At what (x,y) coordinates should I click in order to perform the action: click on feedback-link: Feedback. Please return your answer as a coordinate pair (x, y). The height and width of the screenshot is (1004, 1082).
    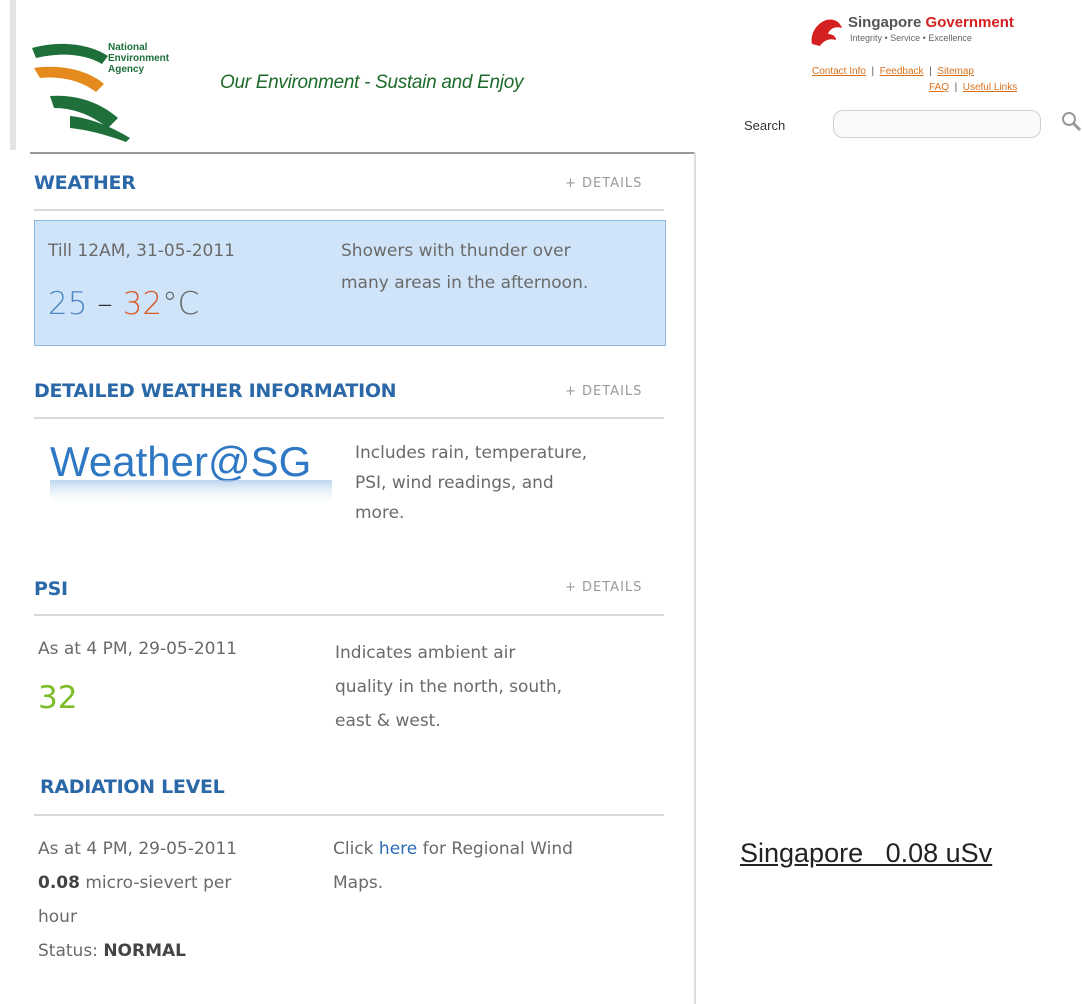
    Looking at the image, I should click on (902, 71).